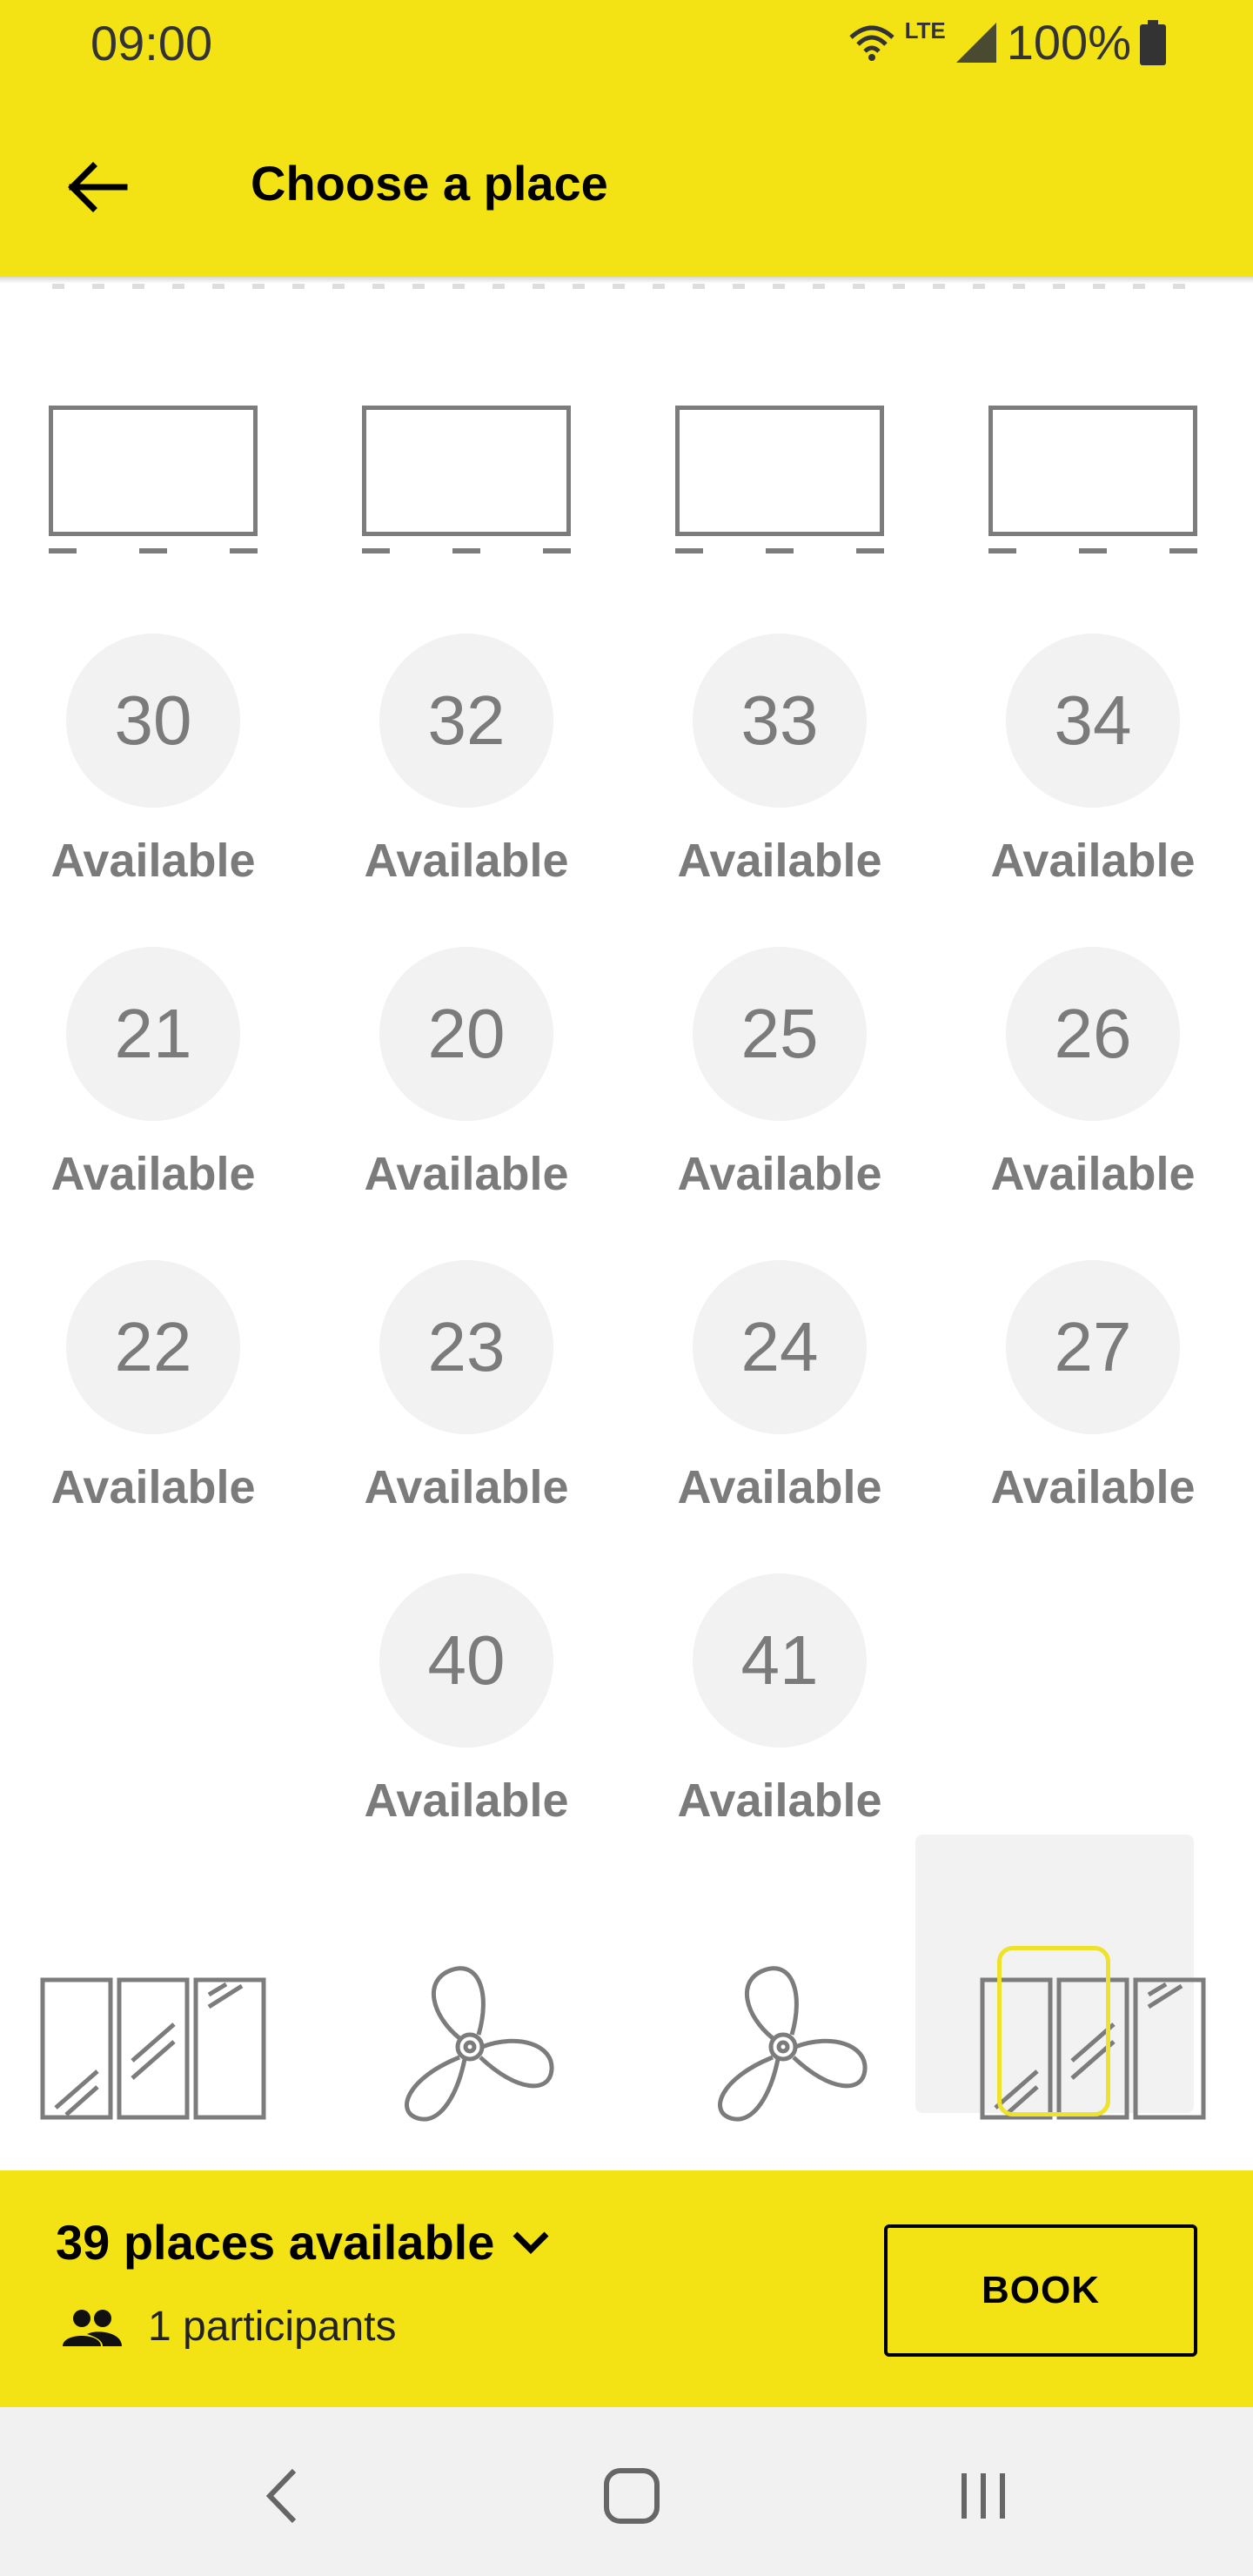  Describe the element at coordinates (780, 1034) in the screenshot. I see `seat-number: 25` at that location.